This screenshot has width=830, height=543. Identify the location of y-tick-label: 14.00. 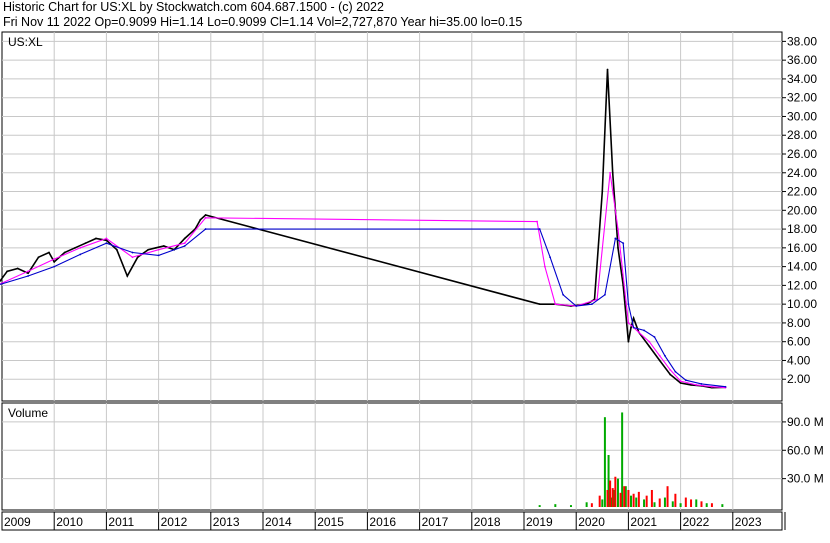
(802, 267).